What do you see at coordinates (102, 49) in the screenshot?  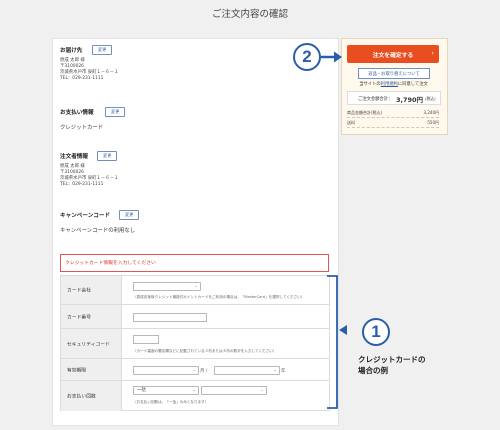 I see `delivery-edit-button: 変更` at bounding box center [102, 49].